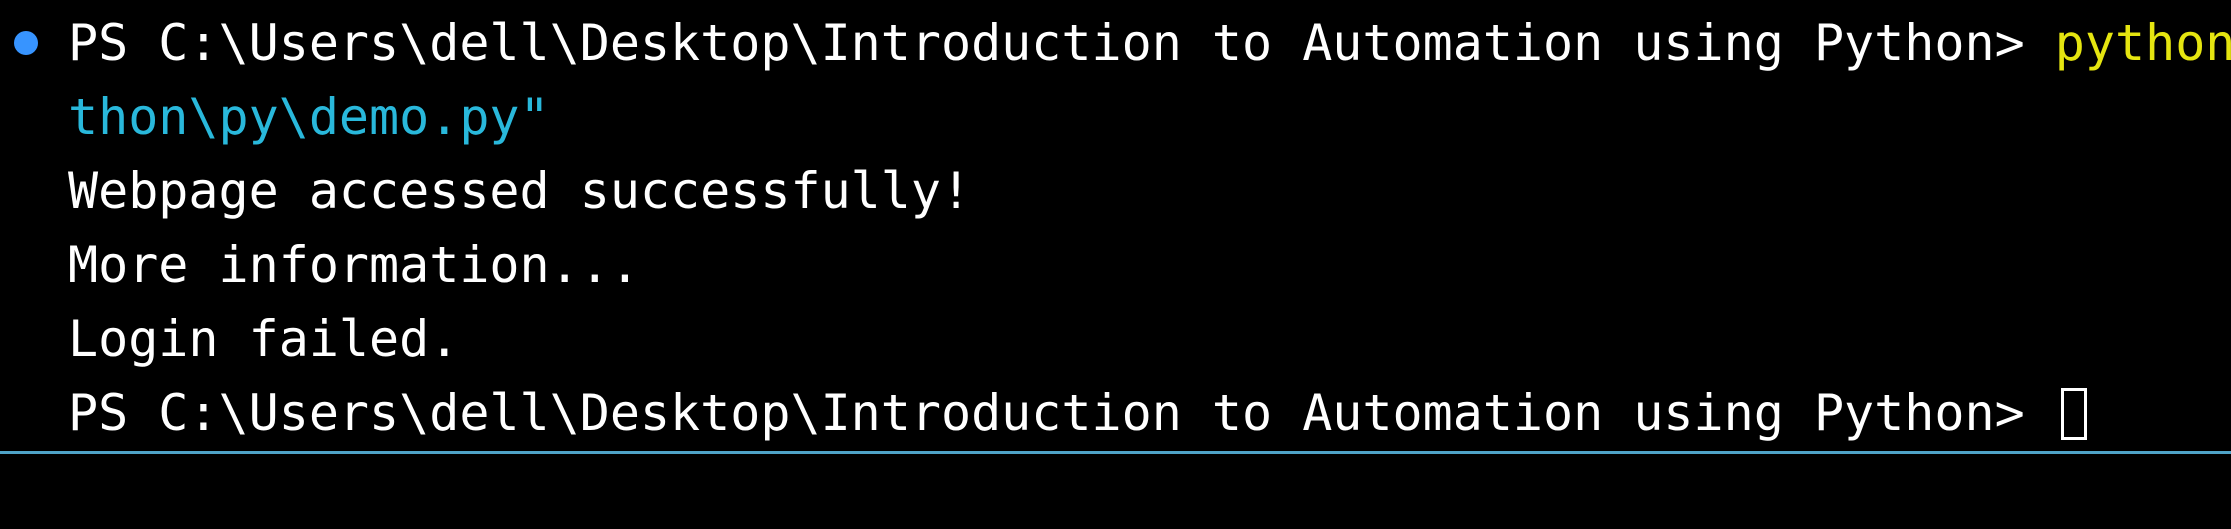 This screenshot has height=529, width=2231. What do you see at coordinates (2073, 413) in the screenshot?
I see `text-cursor-icon` at bounding box center [2073, 413].